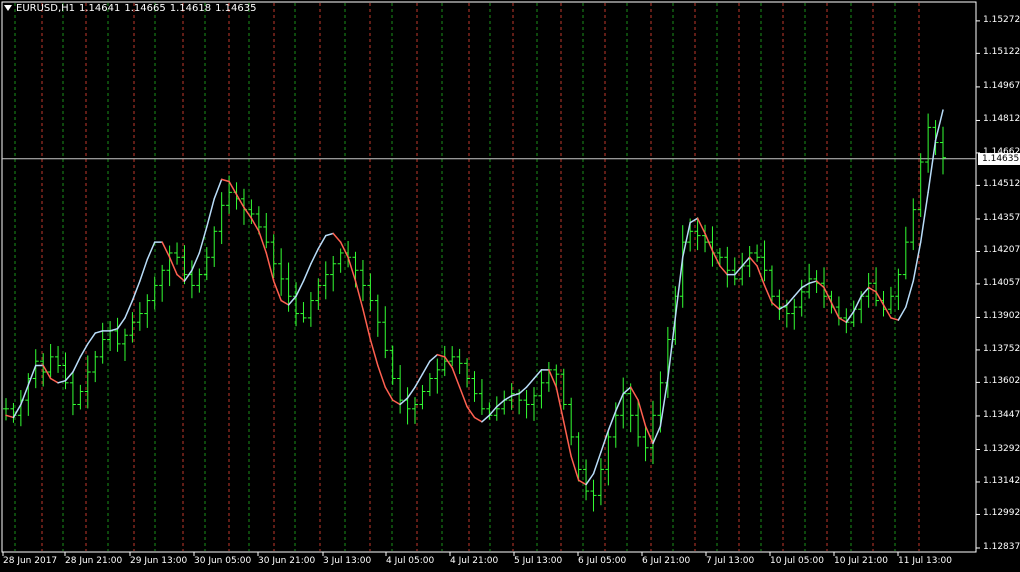  I want to click on x-tick-label: 30 Jun 21:00, so click(287, 561).